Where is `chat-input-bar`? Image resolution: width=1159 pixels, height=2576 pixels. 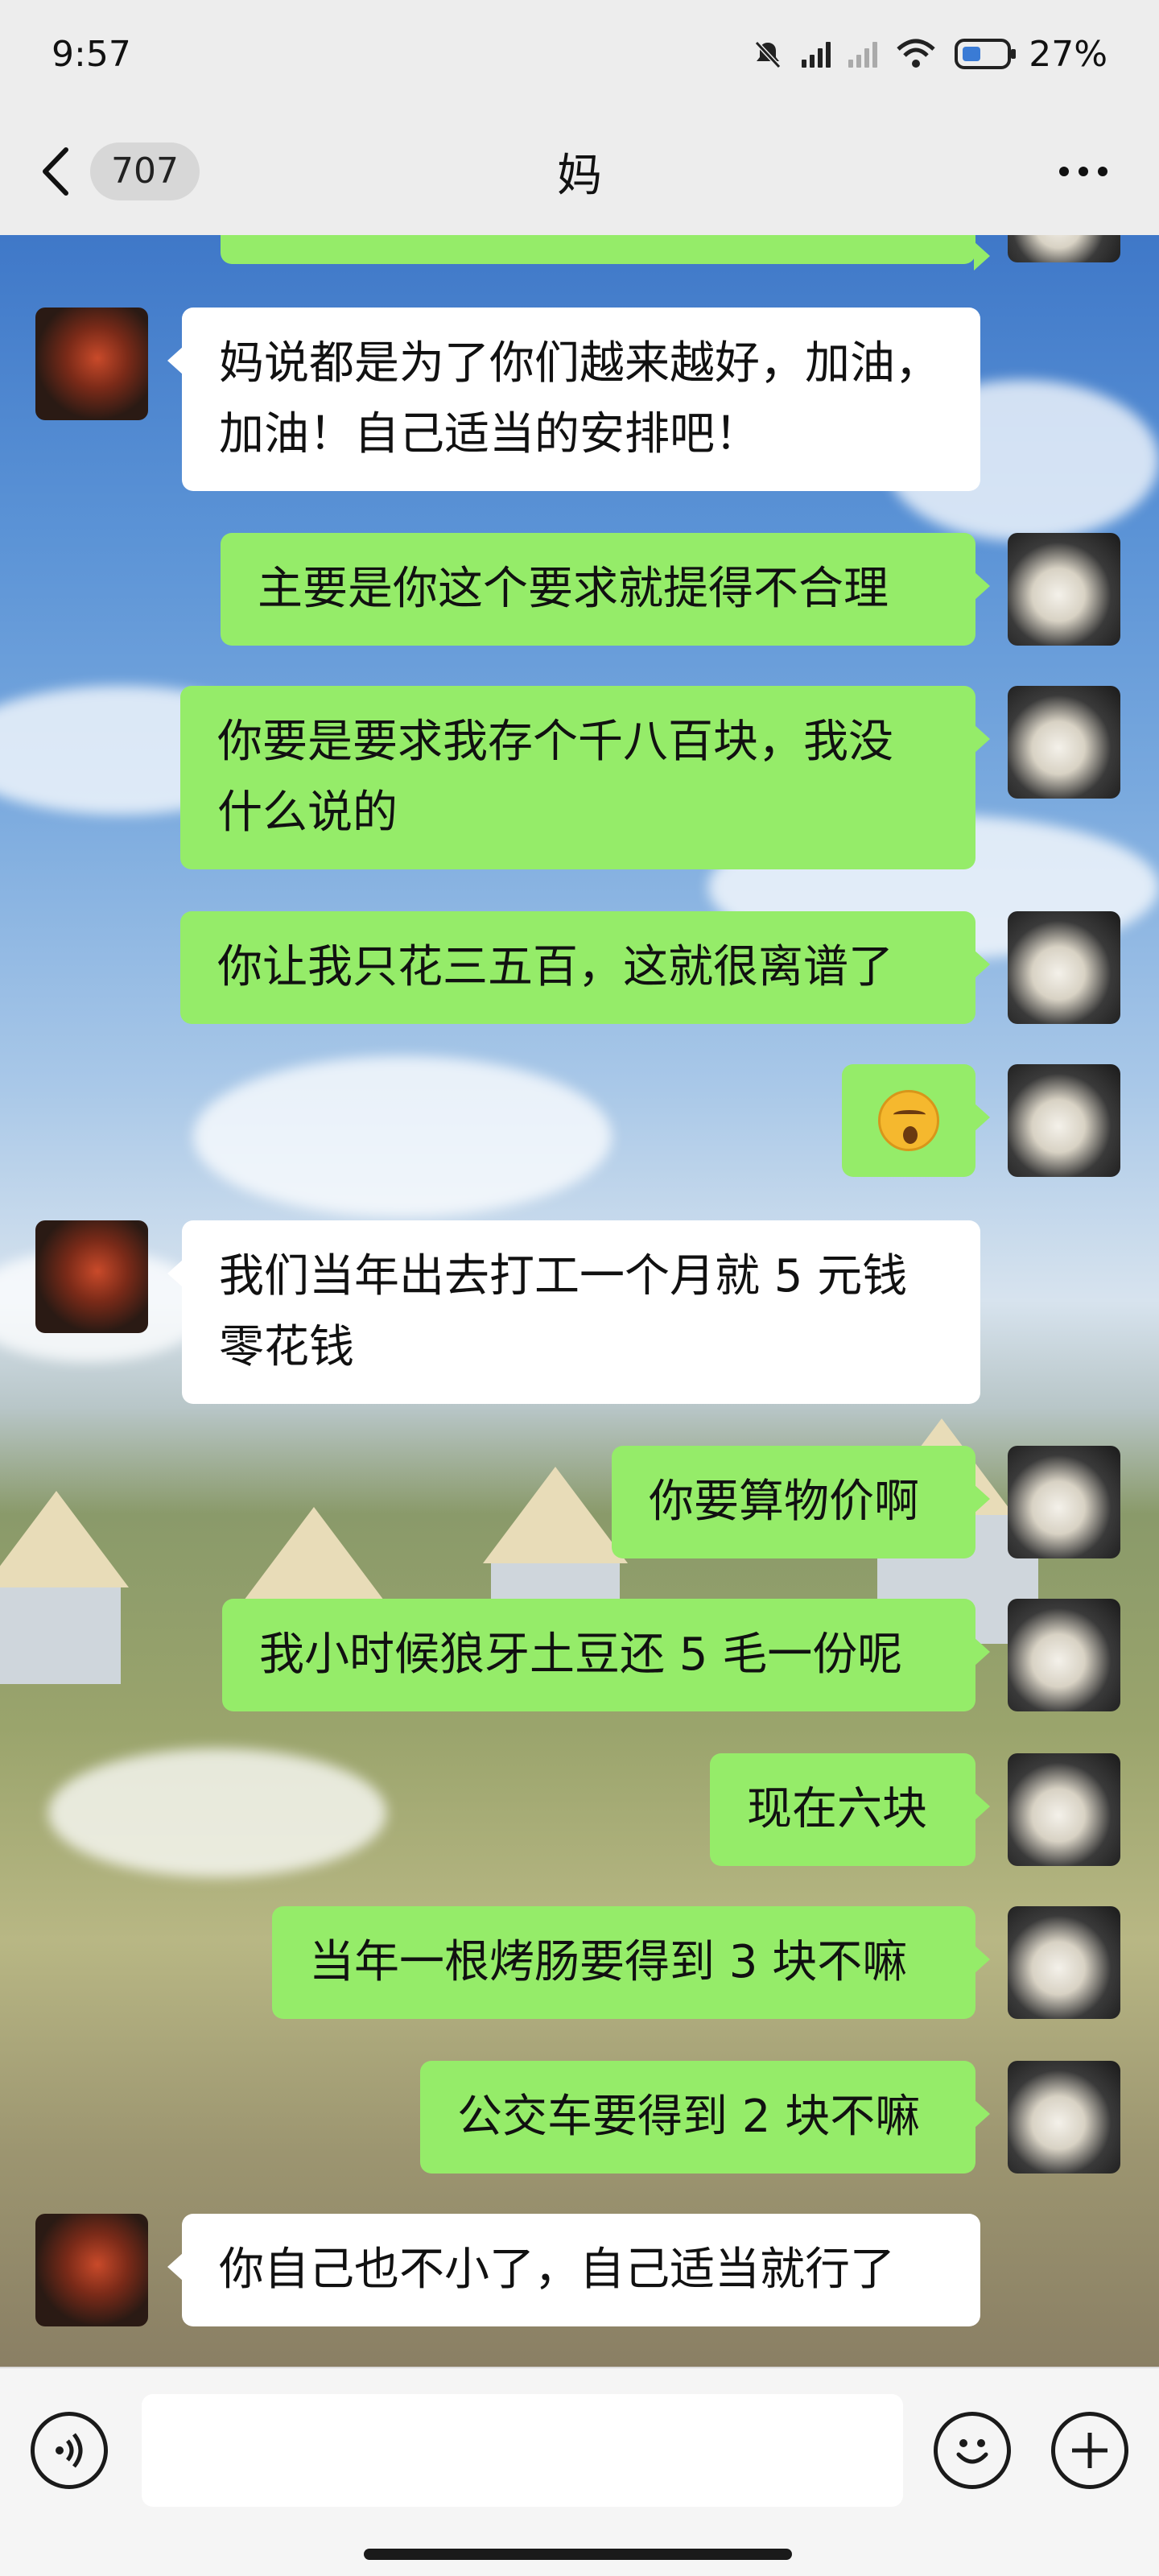
chat-input-bar is located at coordinates (579, 2471).